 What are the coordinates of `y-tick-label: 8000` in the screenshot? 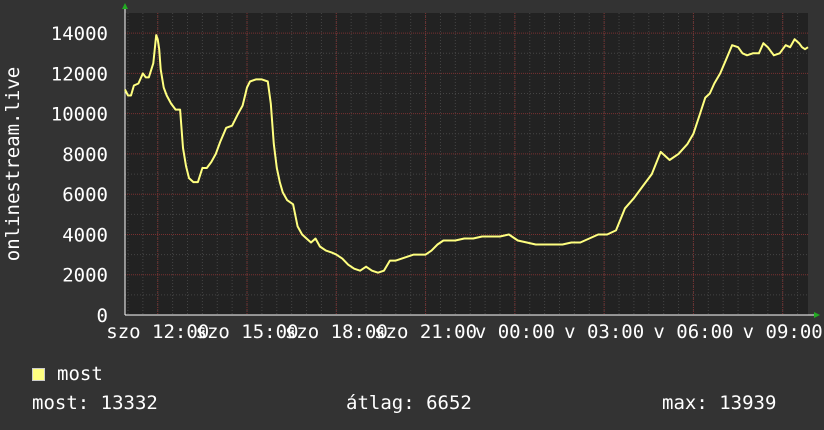 It's located at (85, 155).